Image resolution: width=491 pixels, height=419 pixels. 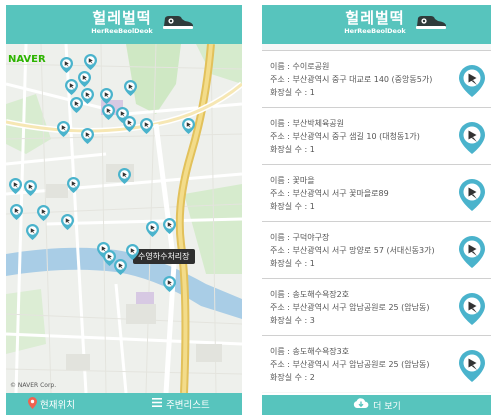 I want to click on nearby-list-label: 주변리스트, so click(x=188, y=405).